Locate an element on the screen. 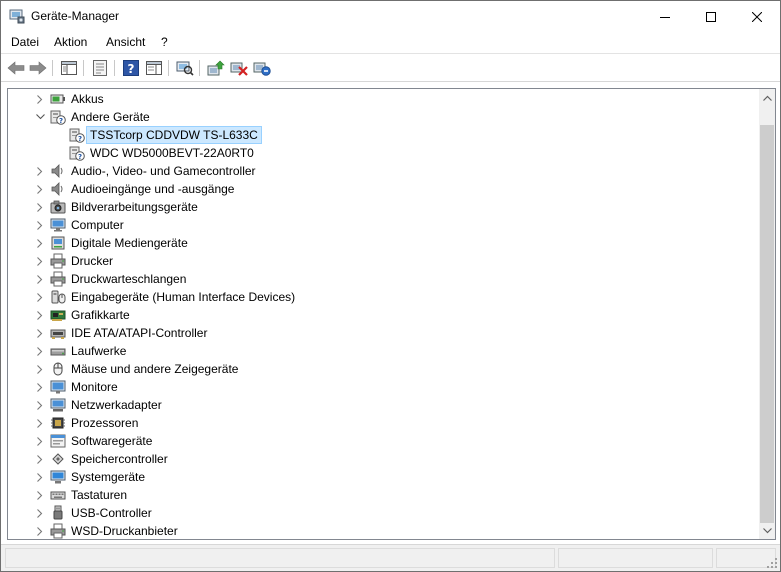 This screenshot has width=781, height=572. tree-category: Akkus is located at coordinates (384, 99).